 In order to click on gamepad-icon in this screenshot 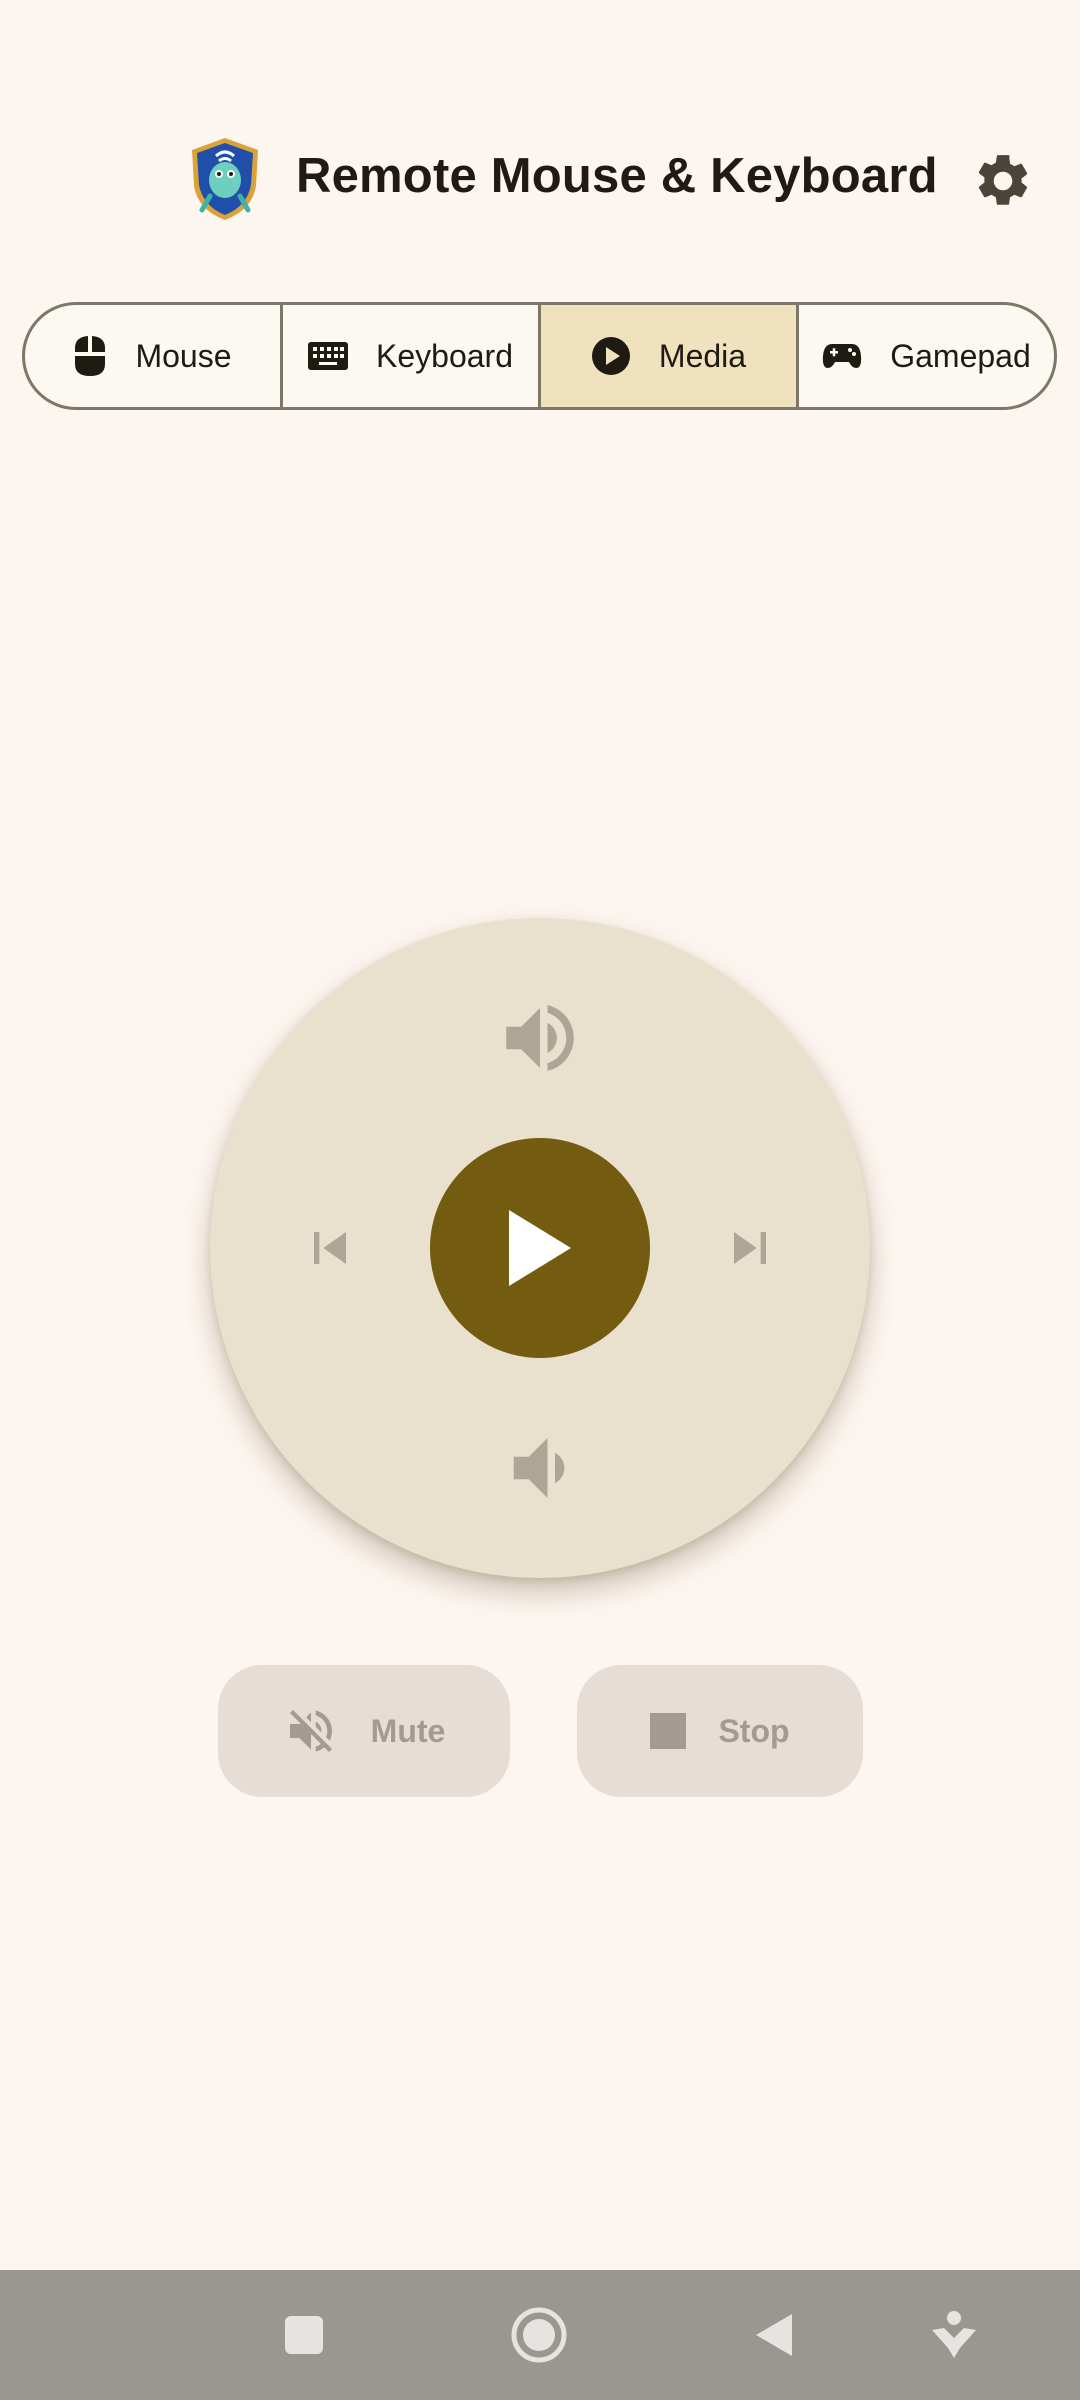, I will do `click(842, 356)`.